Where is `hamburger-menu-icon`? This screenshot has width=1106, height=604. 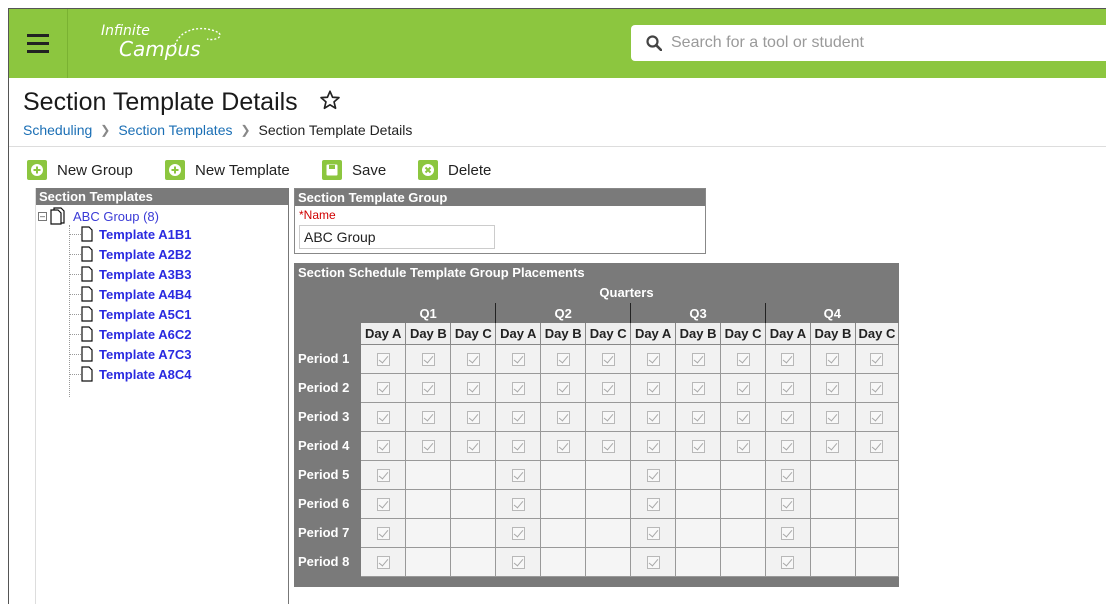
hamburger-menu-icon is located at coordinates (38, 43).